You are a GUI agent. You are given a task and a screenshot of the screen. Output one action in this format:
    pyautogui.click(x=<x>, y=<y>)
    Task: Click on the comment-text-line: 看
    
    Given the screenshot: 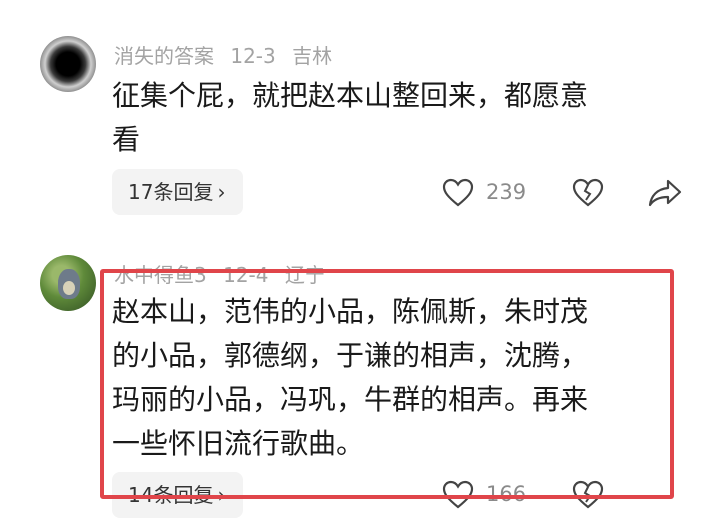 What is the action you would take?
    pyautogui.click(x=126, y=139)
    